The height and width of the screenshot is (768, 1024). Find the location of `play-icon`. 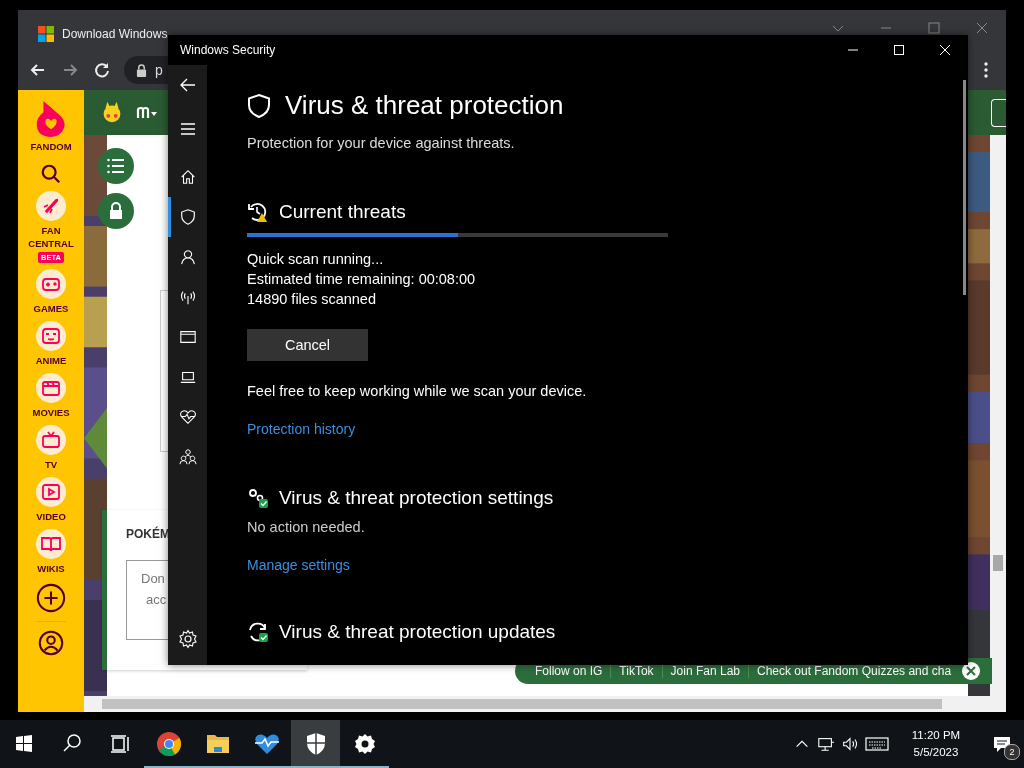

play-icon is located at coordinates (51, 492).